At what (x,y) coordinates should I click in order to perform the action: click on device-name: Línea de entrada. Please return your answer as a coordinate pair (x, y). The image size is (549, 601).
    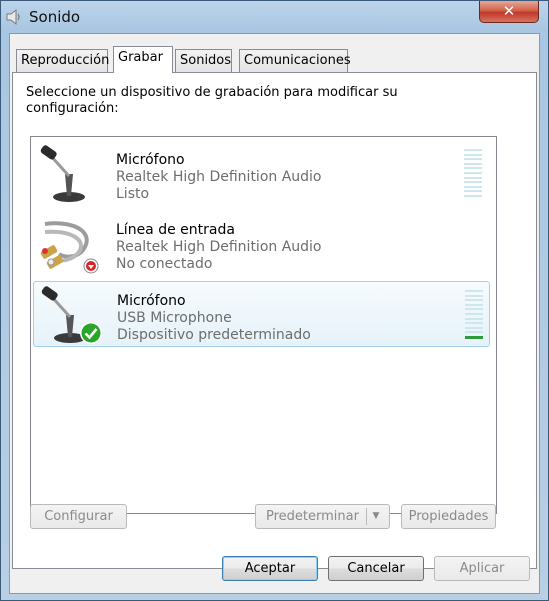
    Looking at the image, I should click on (175, 230).